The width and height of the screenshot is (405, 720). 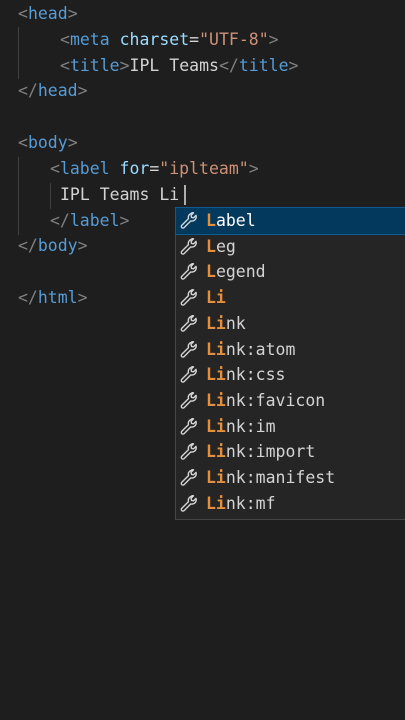 What do you see at coordinates (250, 503) in the screenshot?
I see `suggestion-rest: nk:mf` at bounding box center [250, 503].